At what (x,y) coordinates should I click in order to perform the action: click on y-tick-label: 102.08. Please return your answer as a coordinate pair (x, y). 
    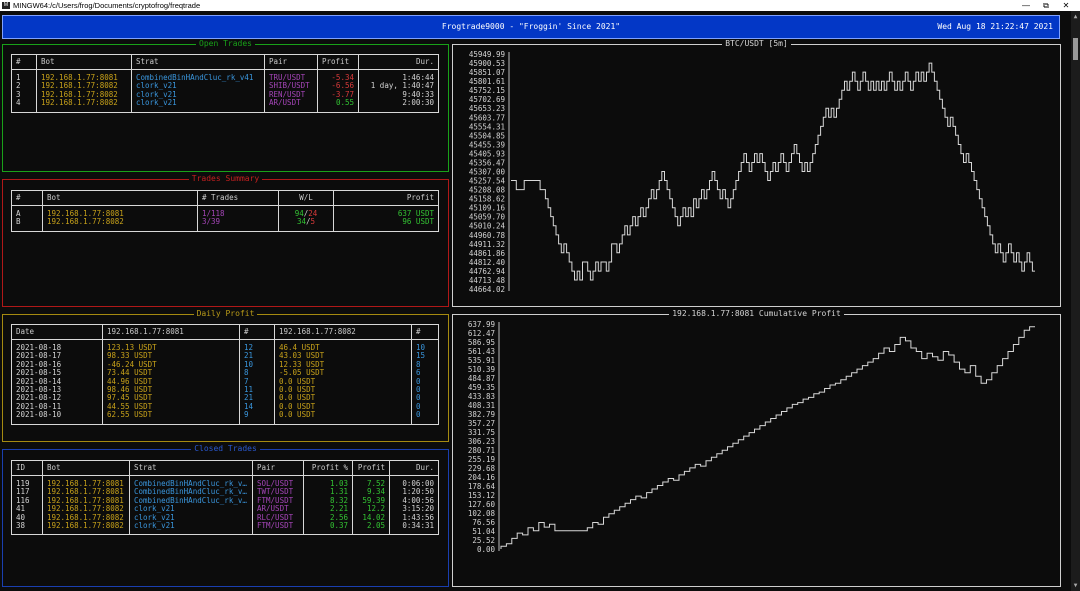
    Looking at the image, I should click on (482, 513).